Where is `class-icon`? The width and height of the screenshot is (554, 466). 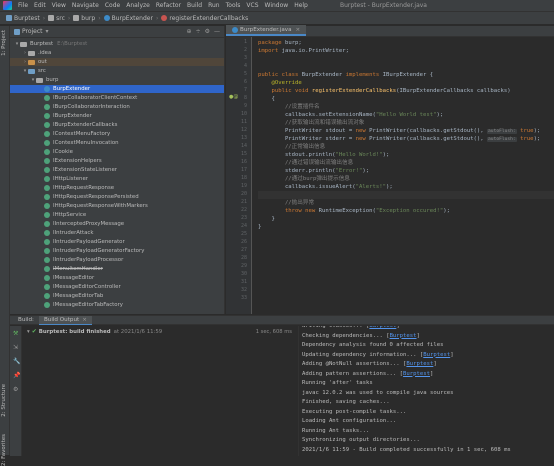
class-icon is located at coordinates (47, 89).